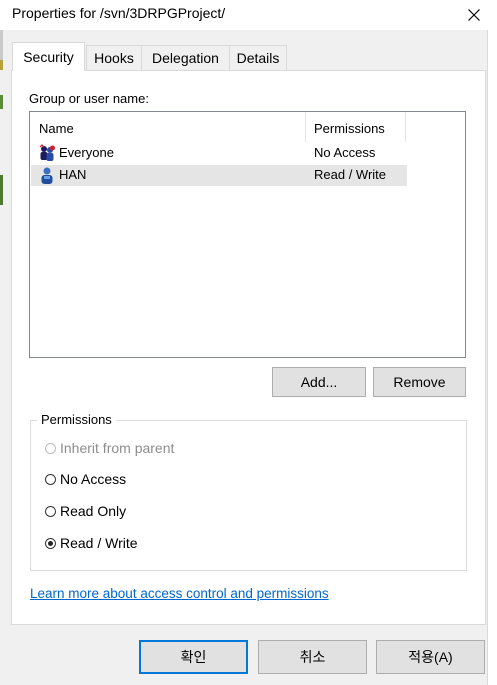  I want to click on tab-label: Hooks, so click(114, 58).